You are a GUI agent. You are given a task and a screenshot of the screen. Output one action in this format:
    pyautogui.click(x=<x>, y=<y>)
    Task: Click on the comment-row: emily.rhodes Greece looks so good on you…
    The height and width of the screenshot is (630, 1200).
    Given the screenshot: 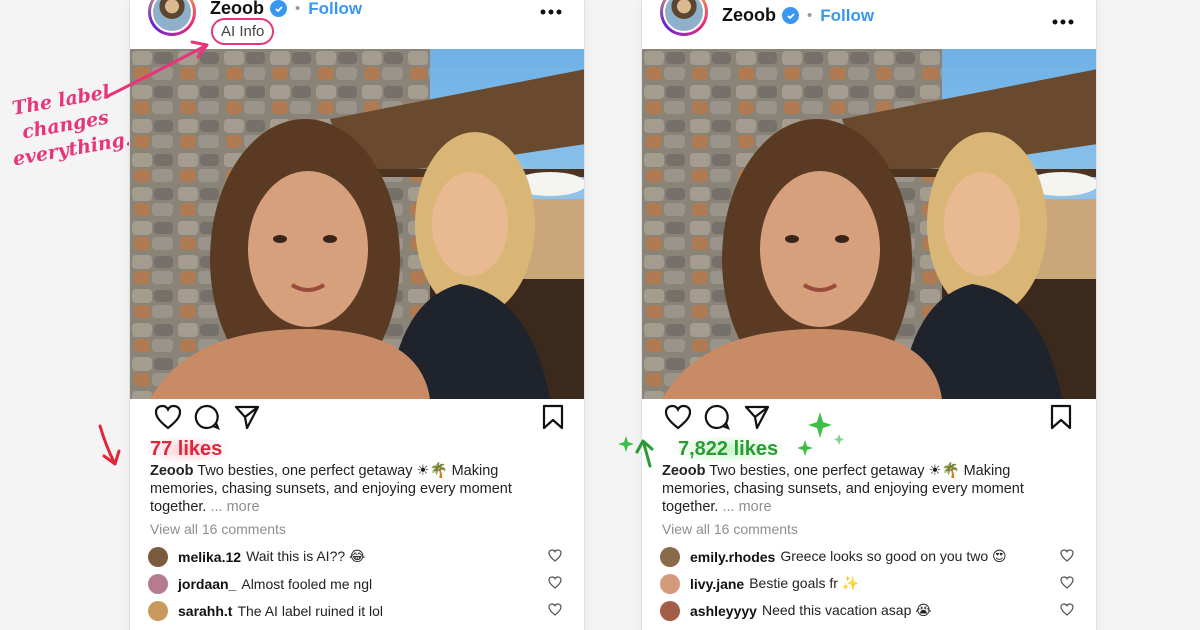 What is the action you would take?
    pyautogui.click(x=870, y=556)
    